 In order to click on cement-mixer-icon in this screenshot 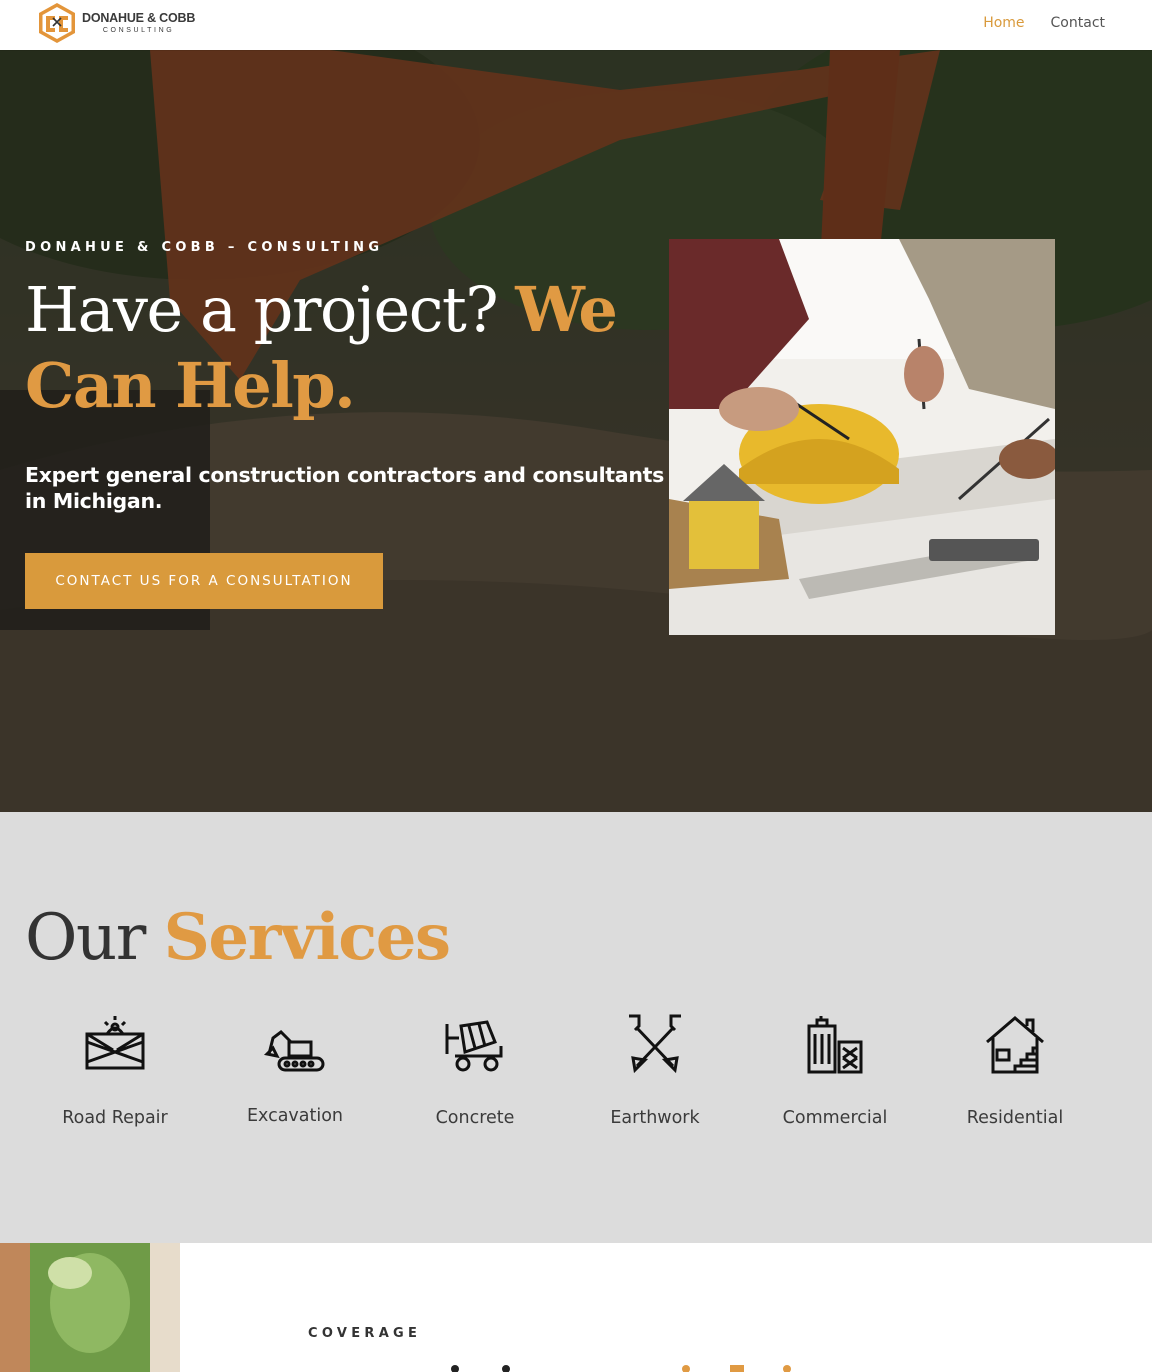, I will do `click(474, 1046)`.